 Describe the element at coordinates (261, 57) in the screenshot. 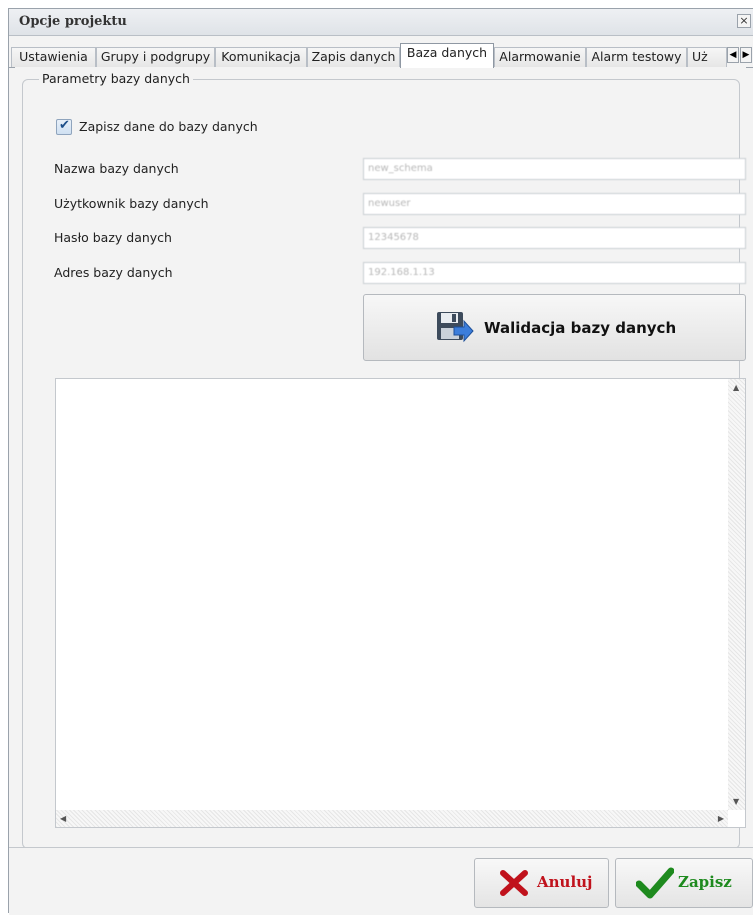

I see `tab-komunikacja: Komunikacja` at that location.